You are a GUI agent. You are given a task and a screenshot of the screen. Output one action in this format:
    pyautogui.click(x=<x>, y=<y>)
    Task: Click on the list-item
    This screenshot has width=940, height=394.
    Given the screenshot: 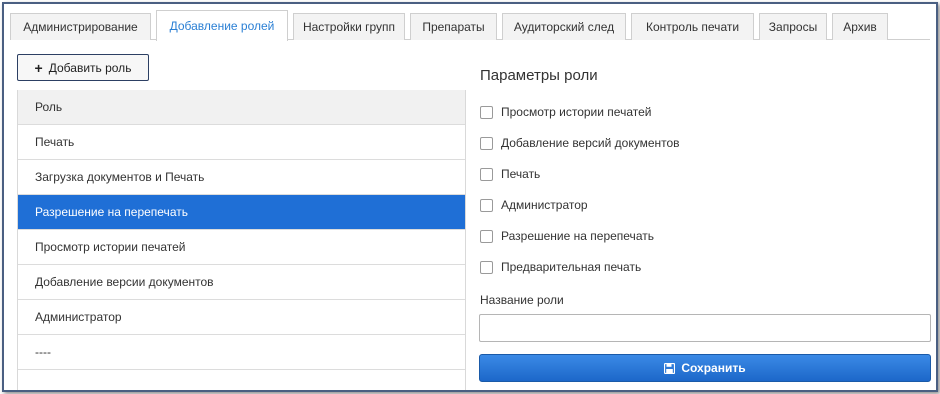 What is the action you would take?
    pyautogui.click(x=241, y=380)
    